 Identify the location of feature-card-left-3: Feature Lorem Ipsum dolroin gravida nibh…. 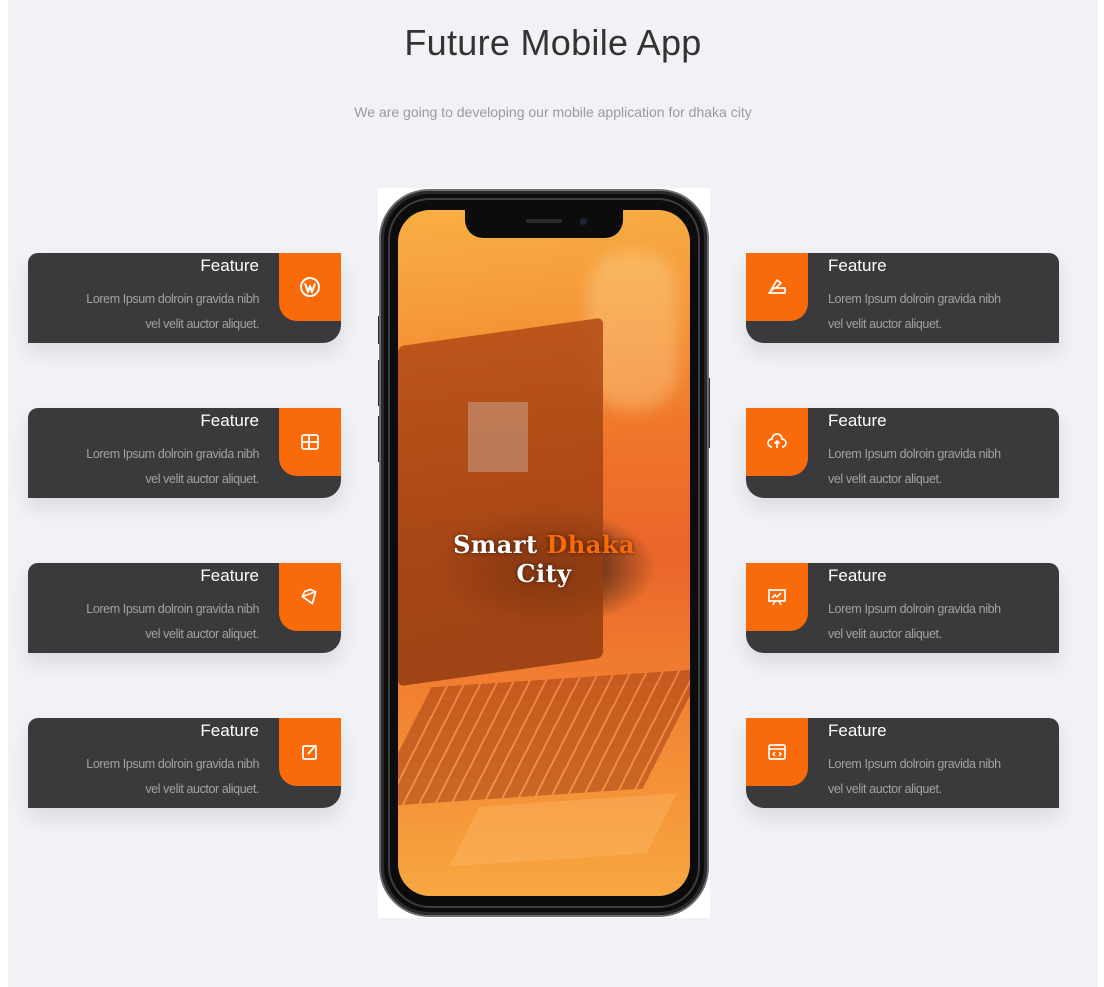
(184, 608).